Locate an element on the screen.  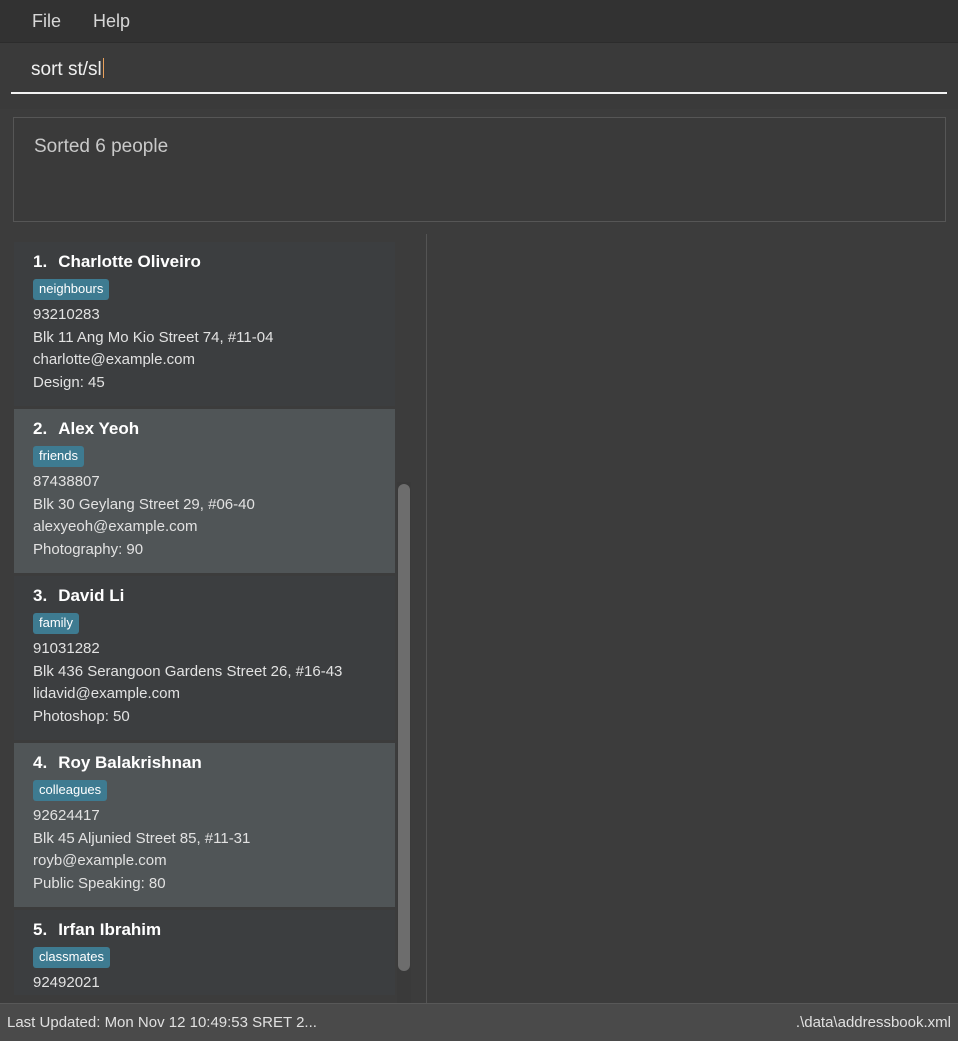
person-tag-row: colleagues is located at coordinates (207, 790).